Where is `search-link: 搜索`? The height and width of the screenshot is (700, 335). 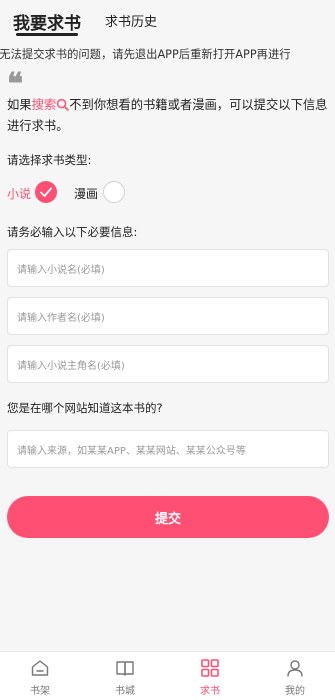
search-link: 搜索 is located at coordinates (51, 105).